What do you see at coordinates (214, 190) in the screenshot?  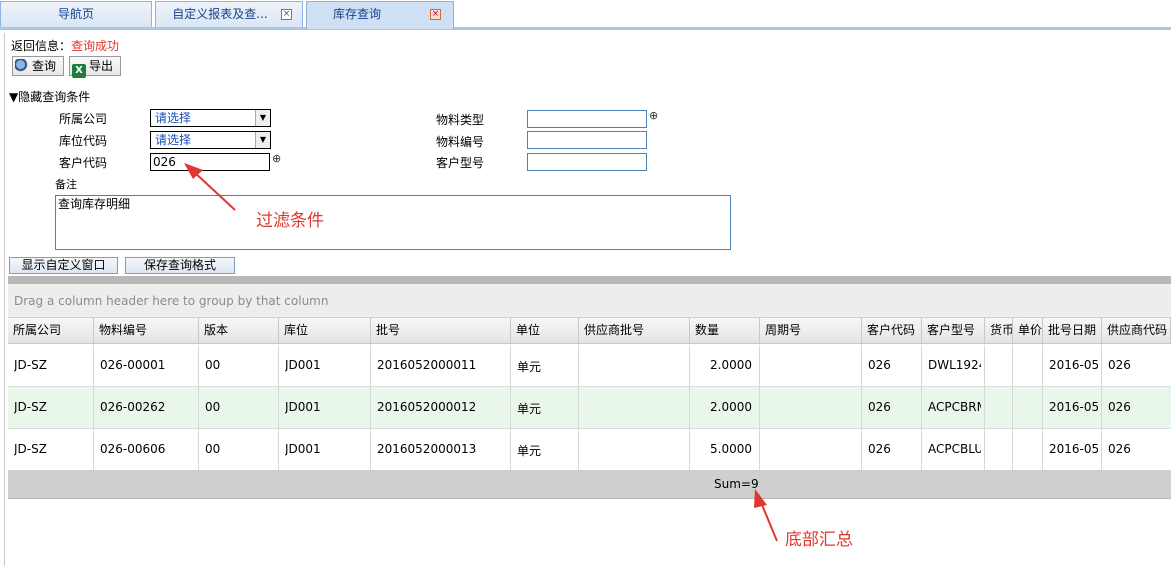 I see `annotation-arrow-filter` at bounding box center [214, 190].